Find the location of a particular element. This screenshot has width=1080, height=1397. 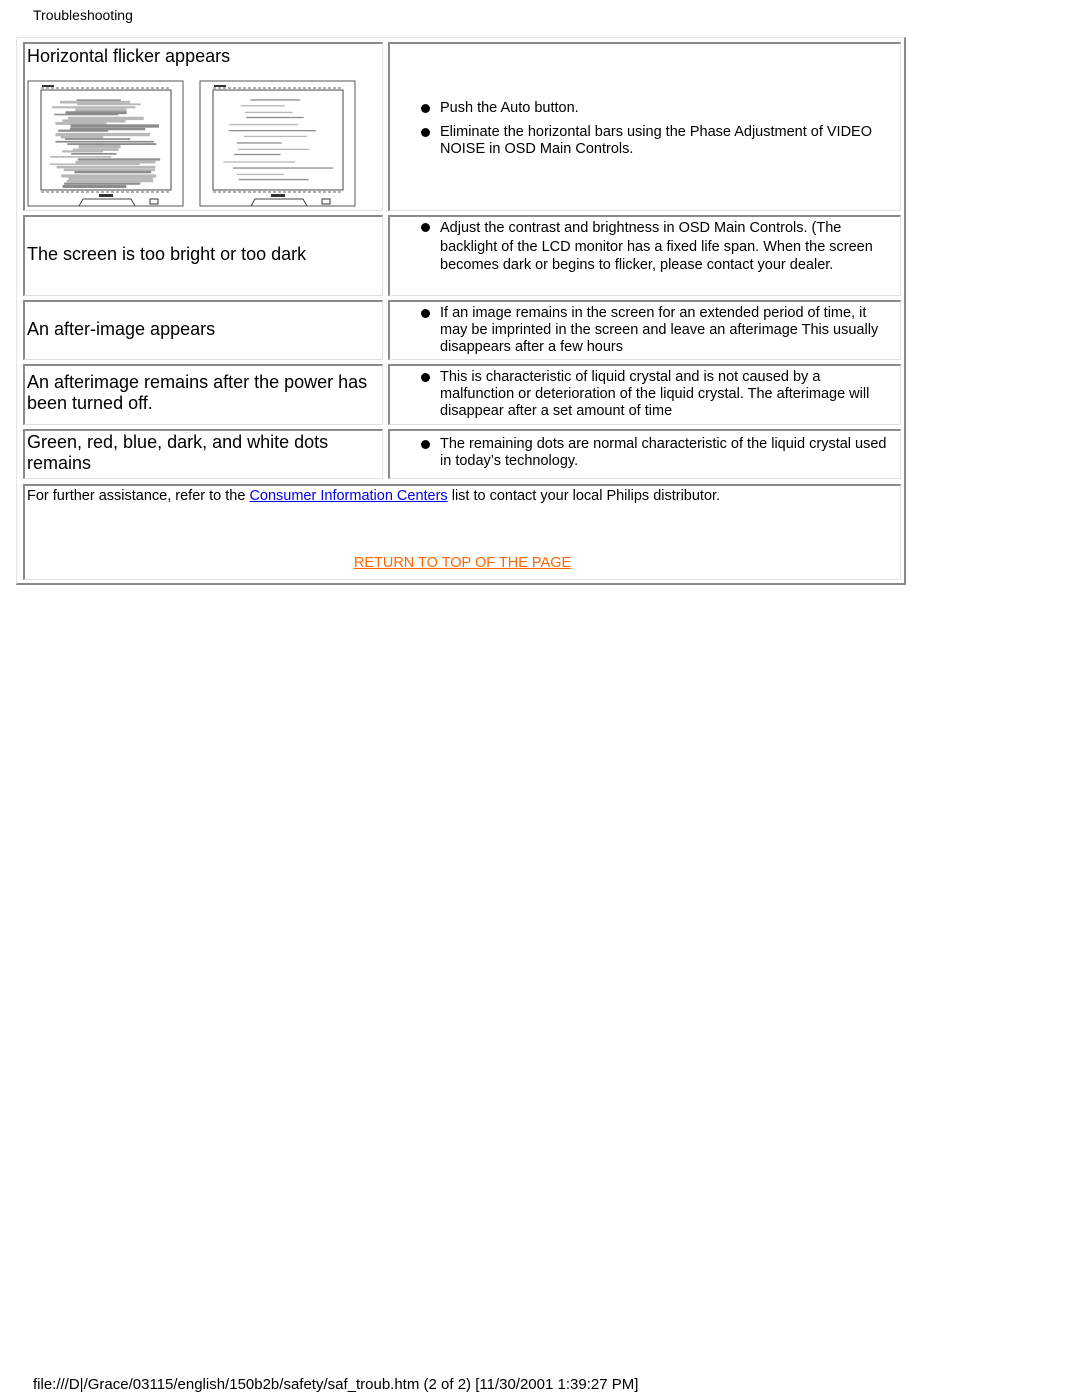

problem-cell: An after-image appears is located at coordinates (203, 330).